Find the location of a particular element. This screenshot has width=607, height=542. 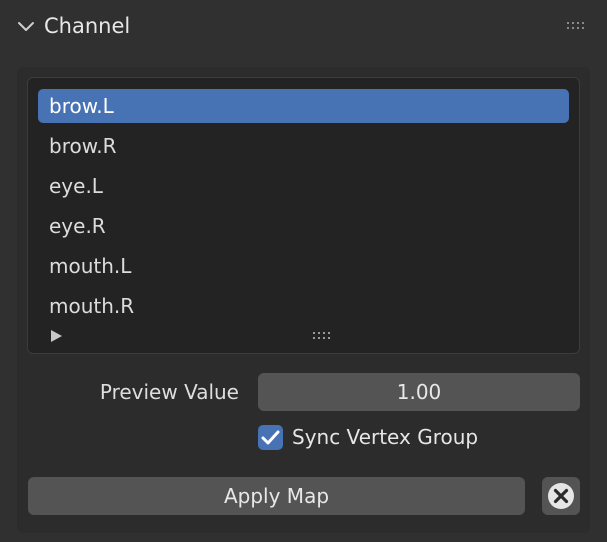

preview-value-field: 1.00 is located at coordinates (419, 392).